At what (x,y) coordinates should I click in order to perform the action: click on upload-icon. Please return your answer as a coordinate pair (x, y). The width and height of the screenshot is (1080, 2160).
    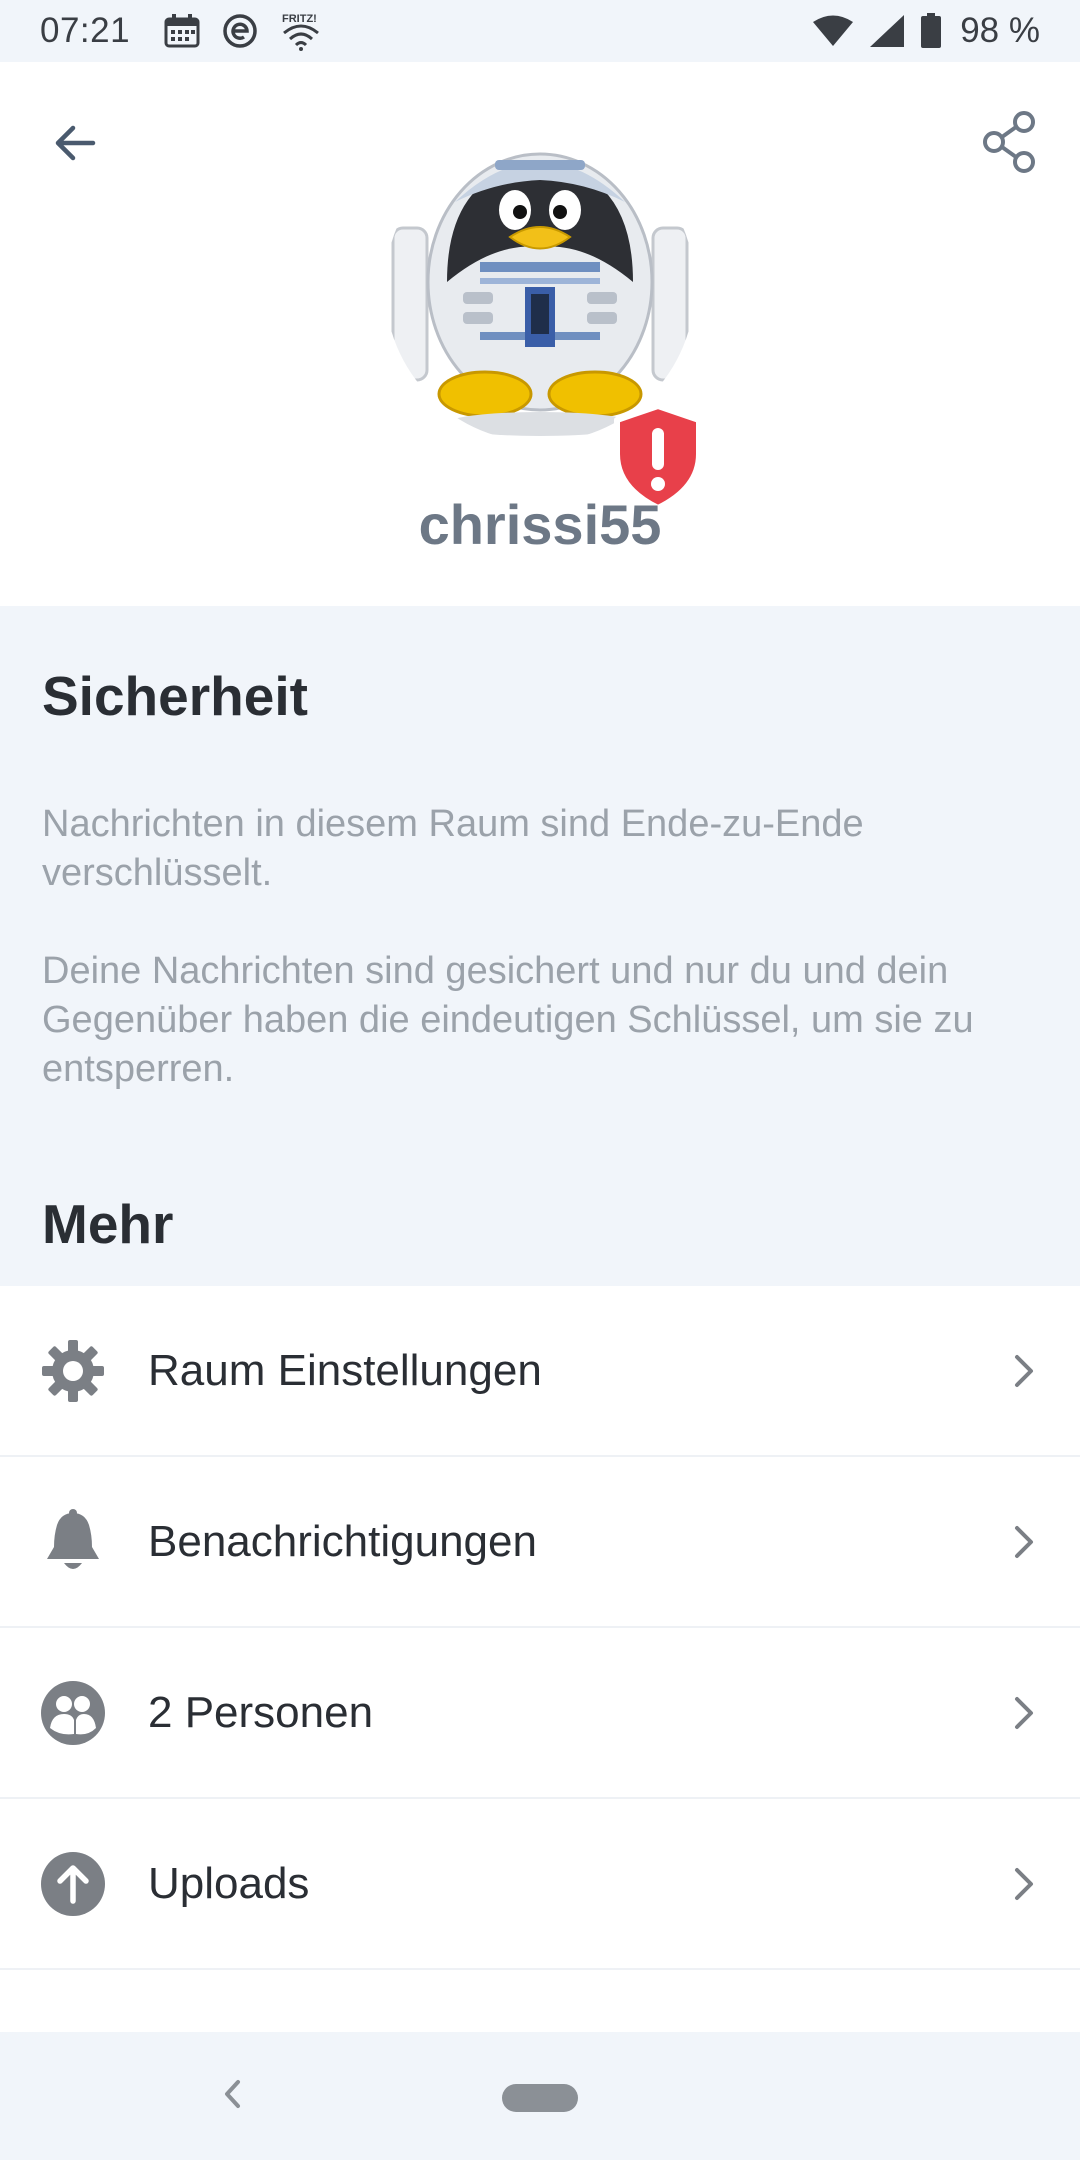
    Looking at the image, I should click on (73, 1884).